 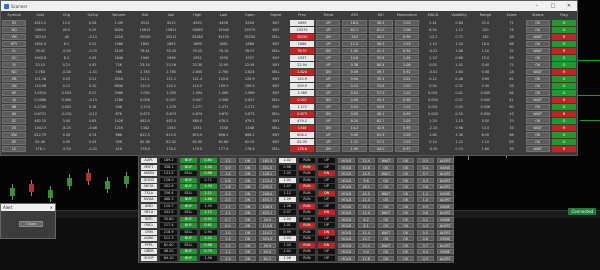 What do you see at coordinates (407, 15) in the screenshot?
I see `column-header: Momentum` at bounding box center [407, 15].